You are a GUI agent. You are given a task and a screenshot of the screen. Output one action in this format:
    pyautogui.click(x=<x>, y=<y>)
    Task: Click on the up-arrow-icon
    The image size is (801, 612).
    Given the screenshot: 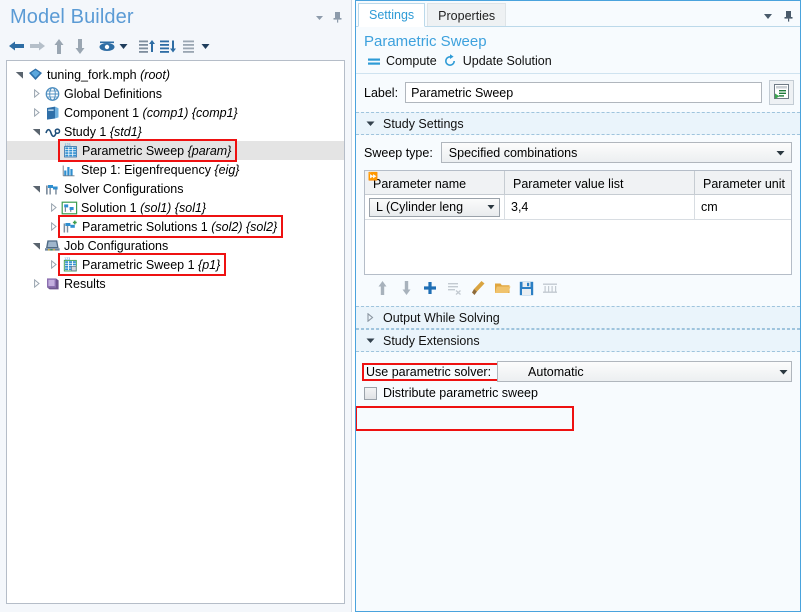 What is the action you would take?
    pyautogui.click(x=58, y=46)
    